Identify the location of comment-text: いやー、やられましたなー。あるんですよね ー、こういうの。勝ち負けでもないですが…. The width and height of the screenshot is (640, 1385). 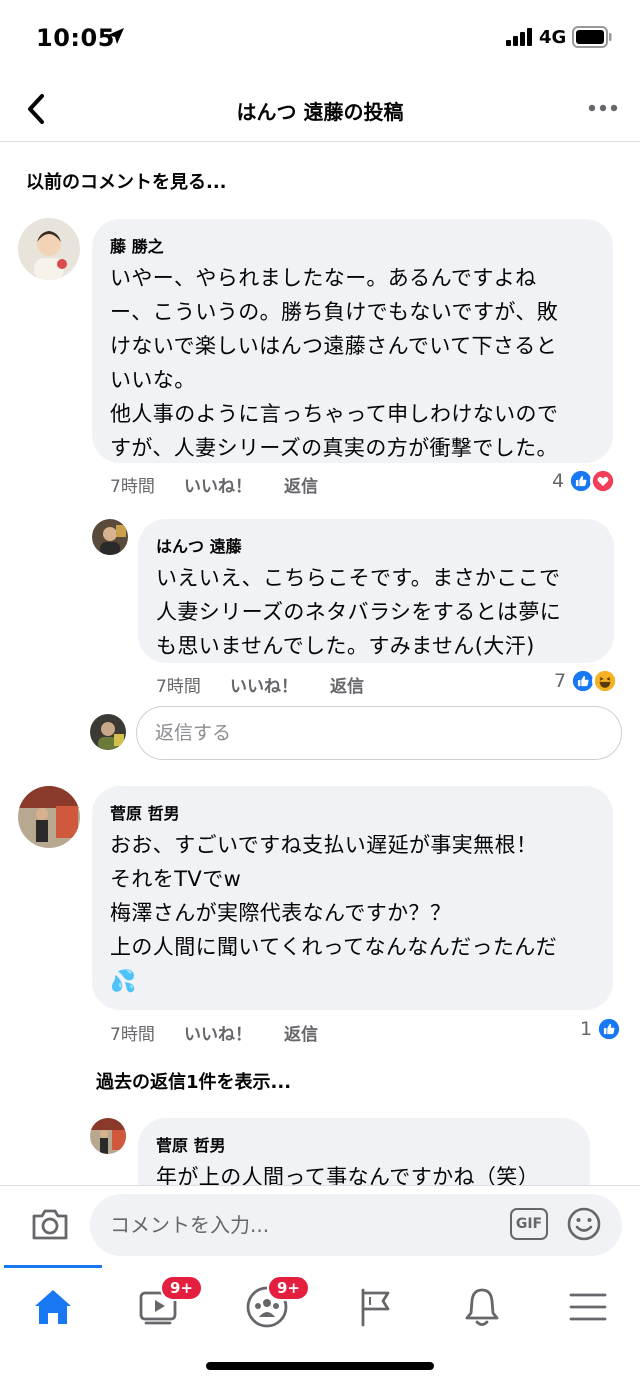
(352, 363).